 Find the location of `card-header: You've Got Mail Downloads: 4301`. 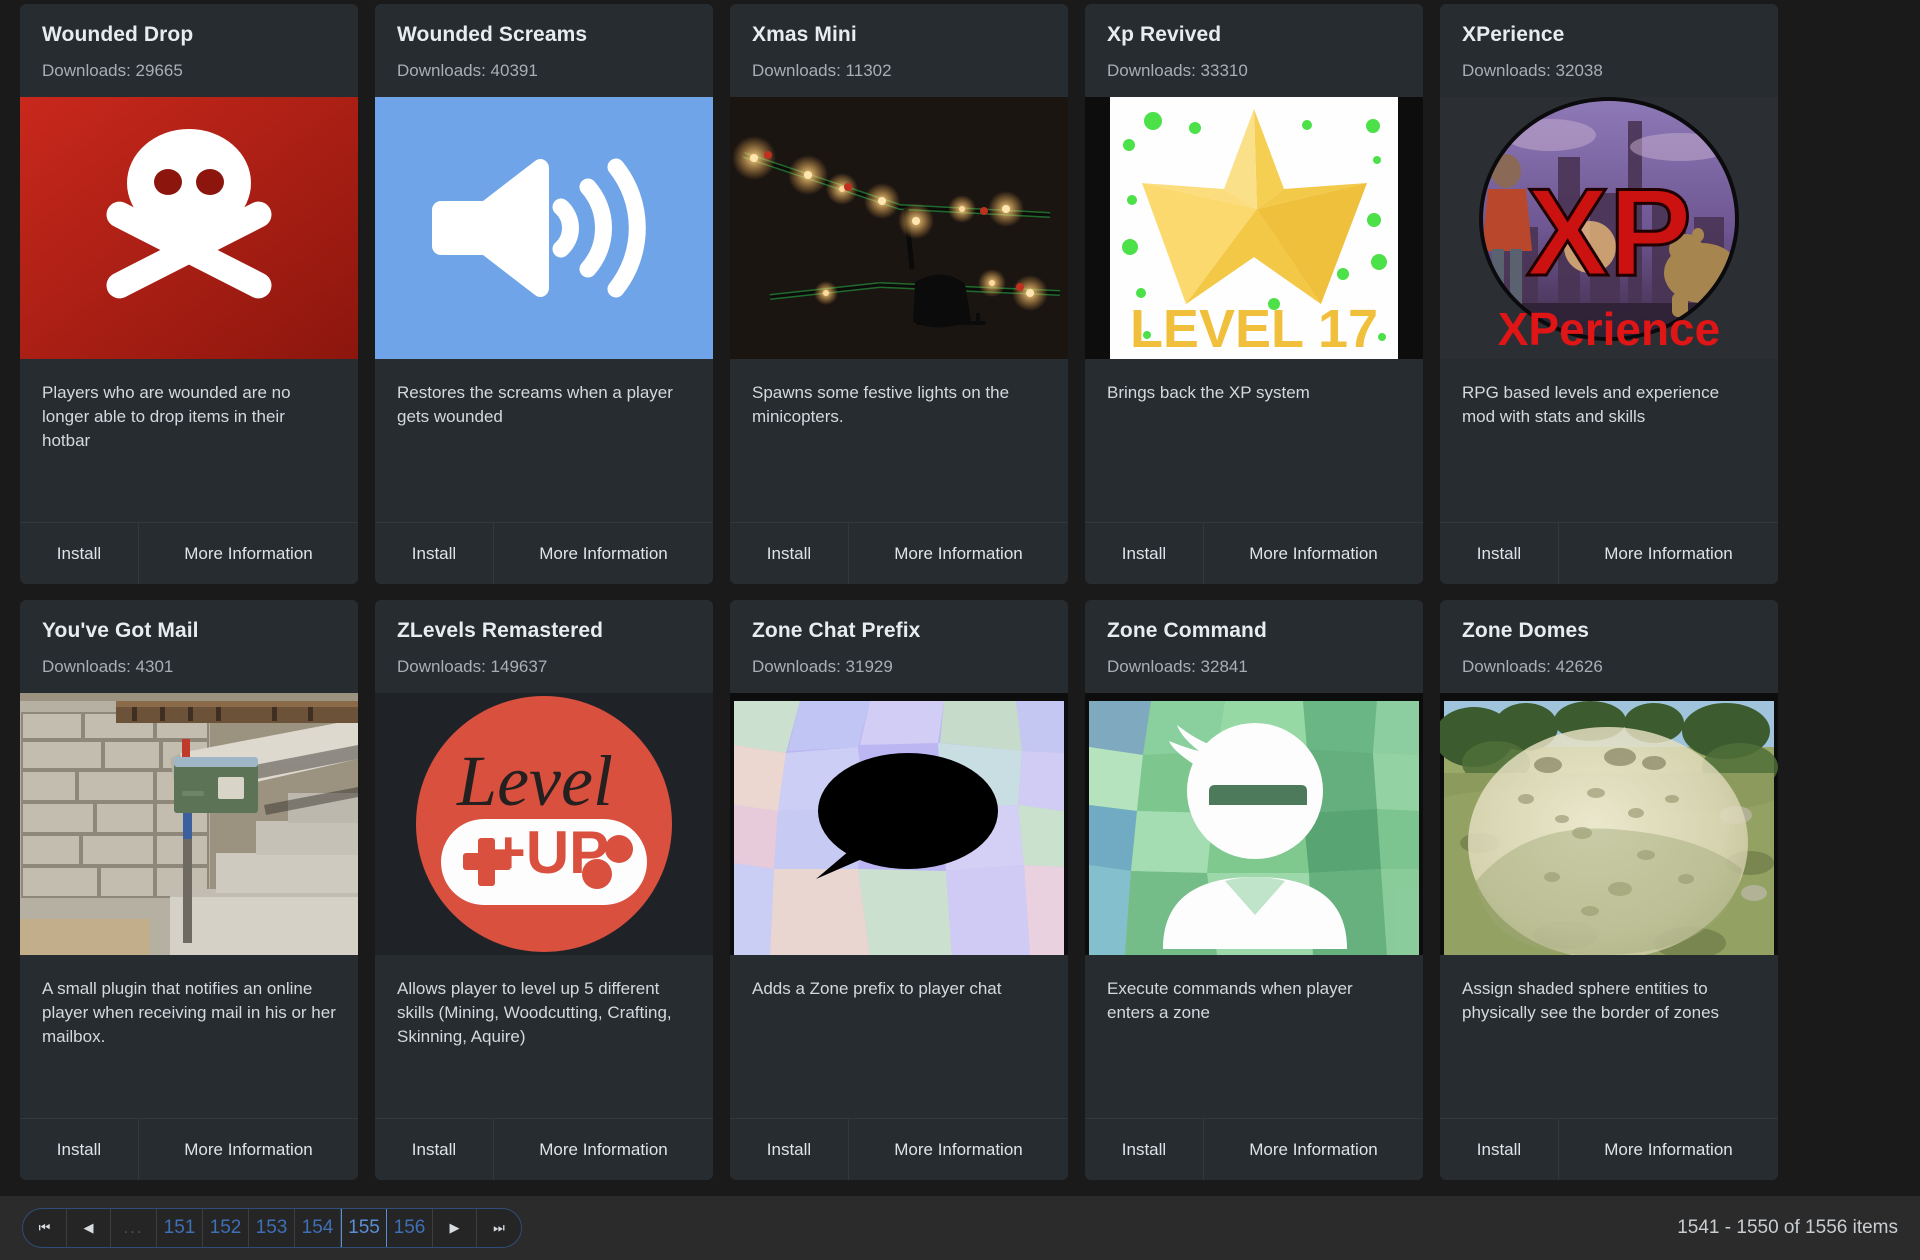

card-header: You've Got Mail Downloads: 4301 is located at coordinates (189, 646).